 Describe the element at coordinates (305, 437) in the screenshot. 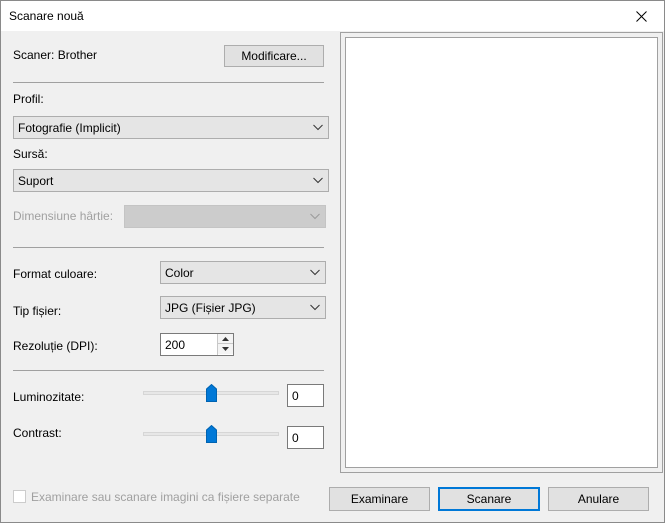

I see `contrast-input: 0` at that location.